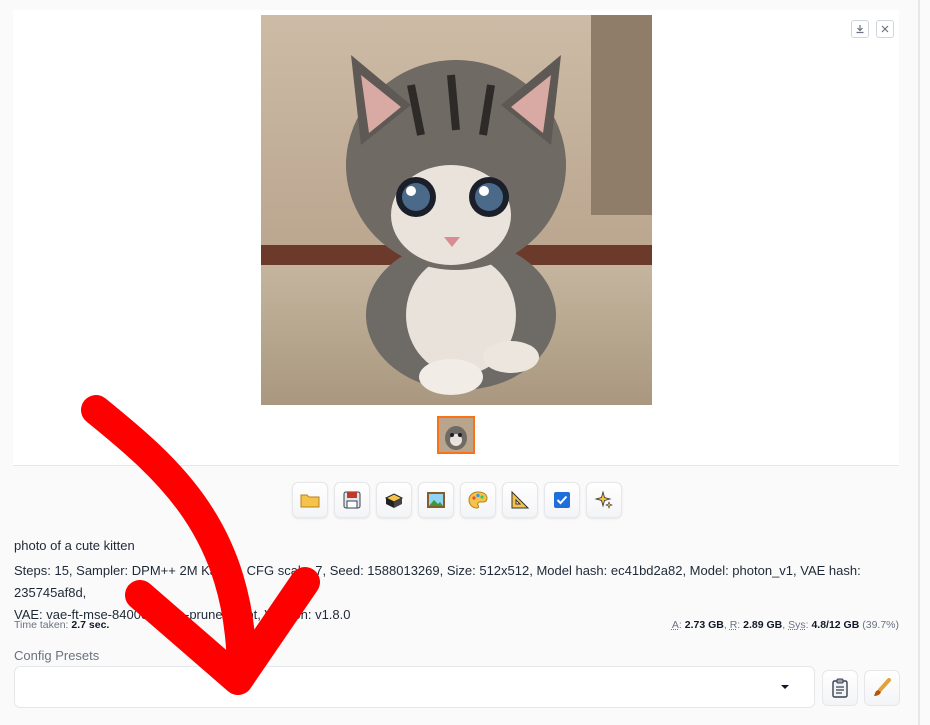 This screenshot has width=930, height=725. Describe the element at coordinates (41, 625) in the screenshot. I see `time-label: Time taken:` at that location.